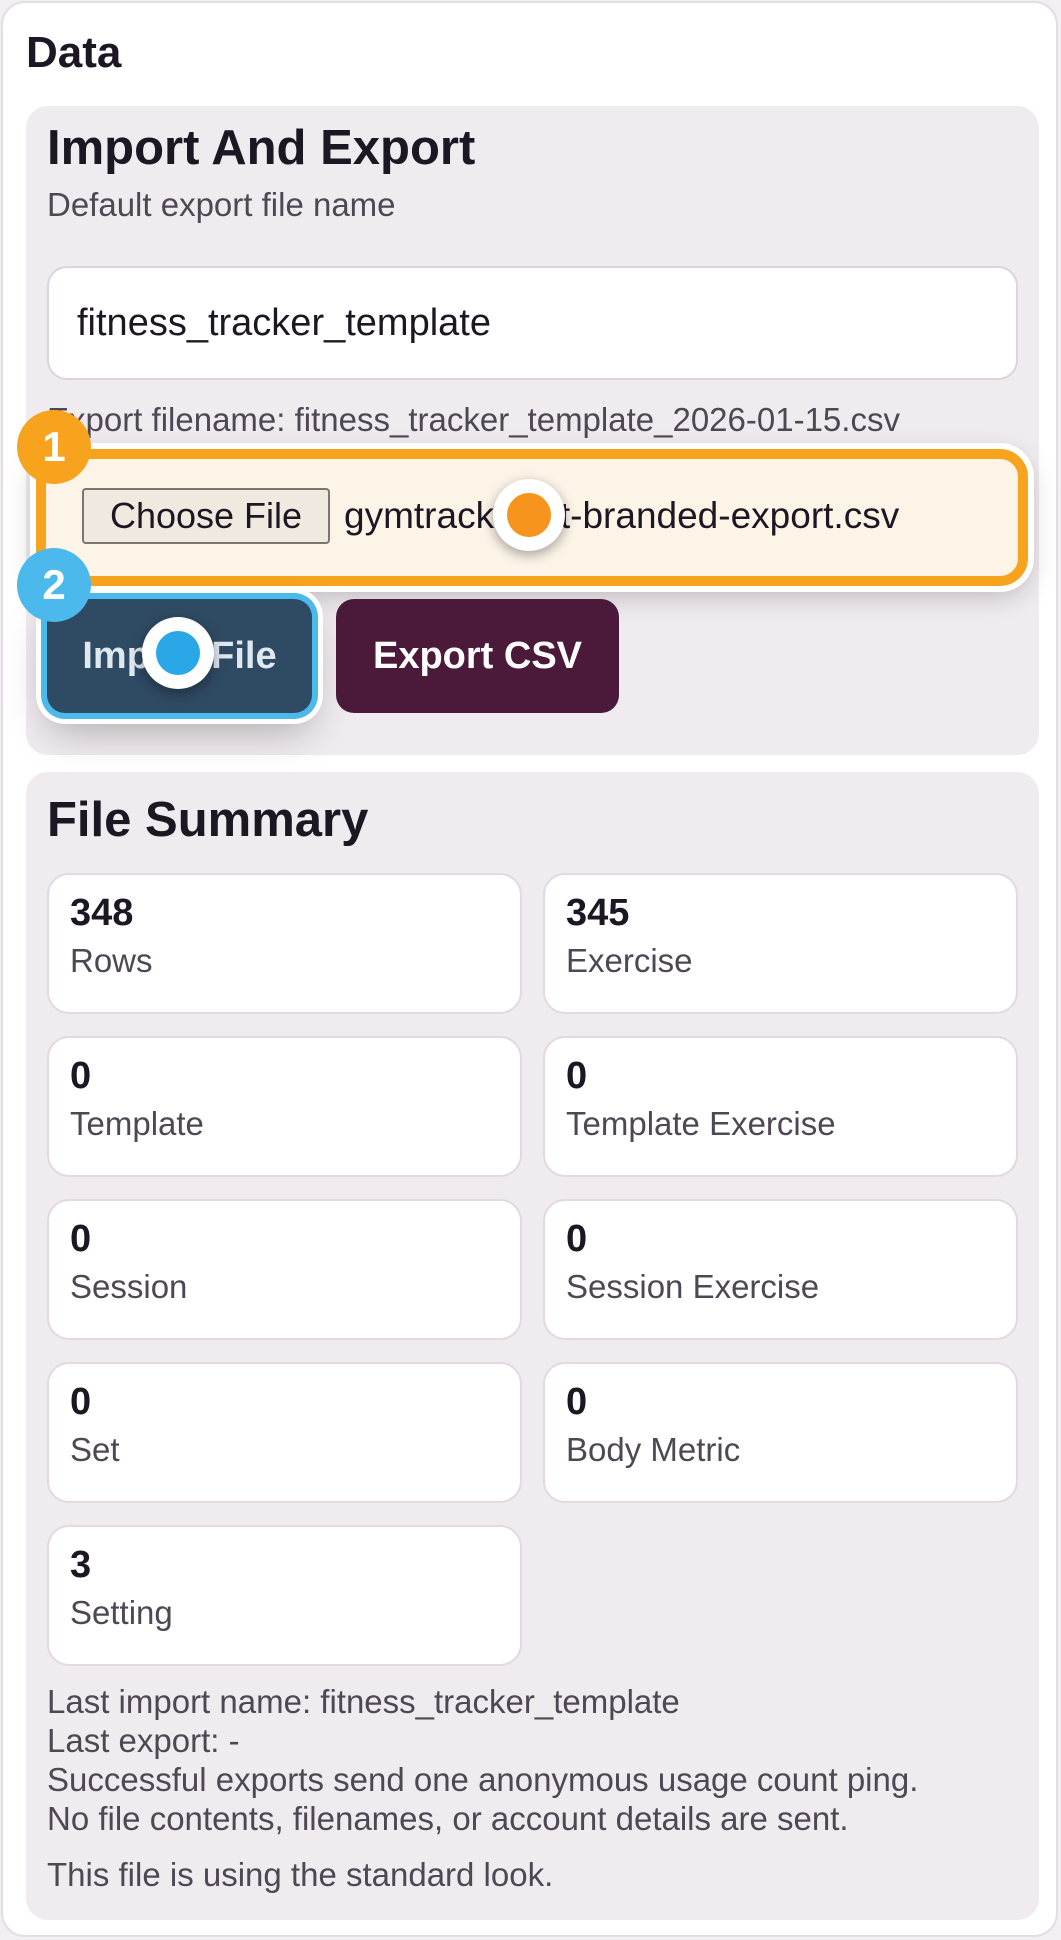 This screenshot has width=1061, height=1940. I want to click on default-name-label: Default export file name, so click(221, 204).